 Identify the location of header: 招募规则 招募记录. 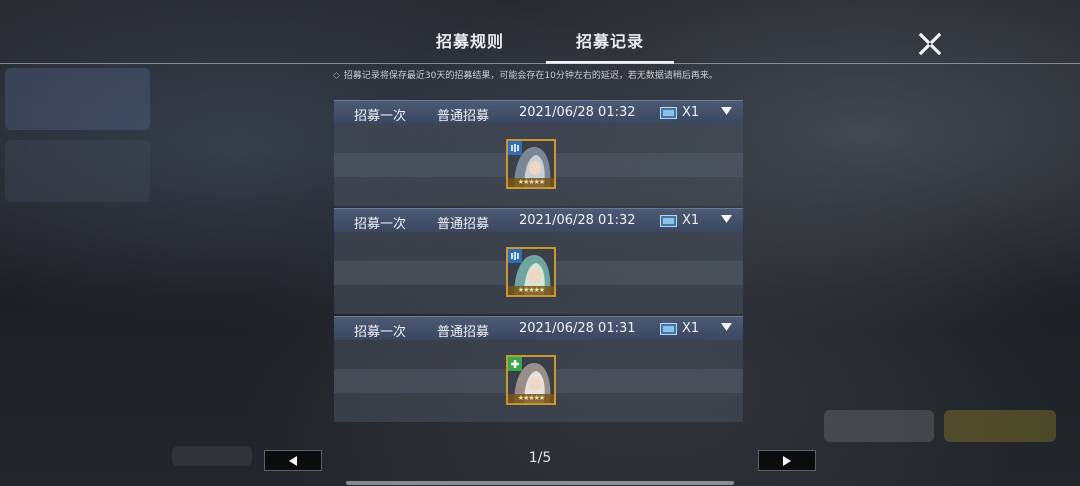
(540, 32).